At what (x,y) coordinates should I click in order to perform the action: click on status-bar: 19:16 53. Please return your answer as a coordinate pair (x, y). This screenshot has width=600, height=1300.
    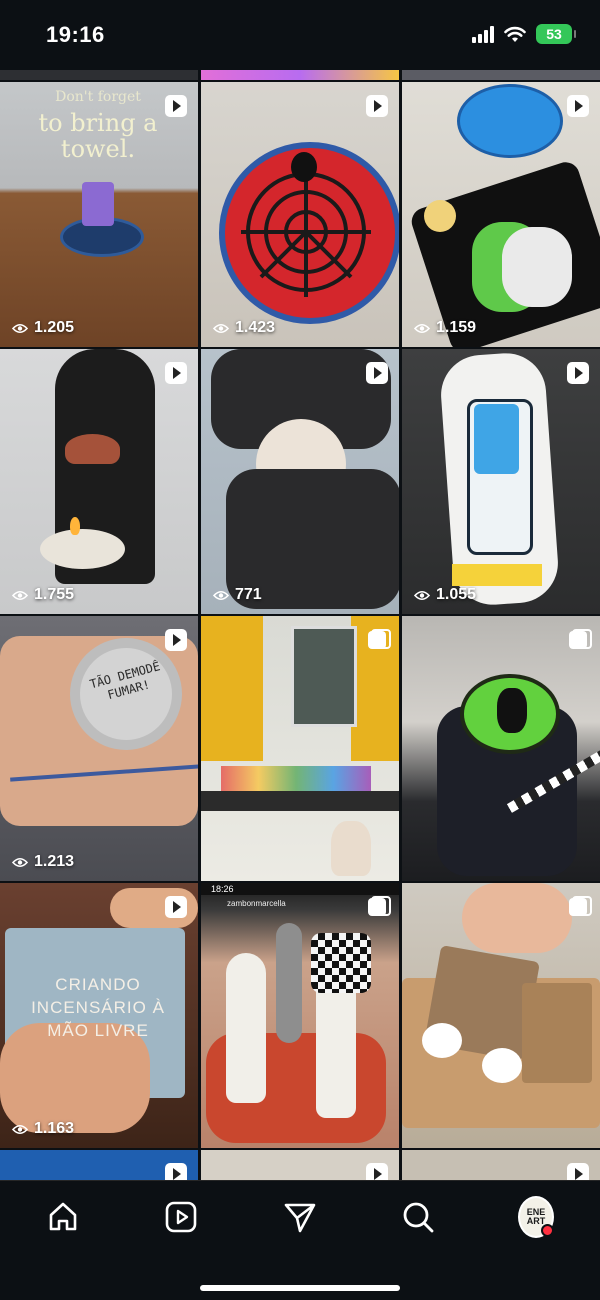
    Looking at the image, I should click on (300, 35).